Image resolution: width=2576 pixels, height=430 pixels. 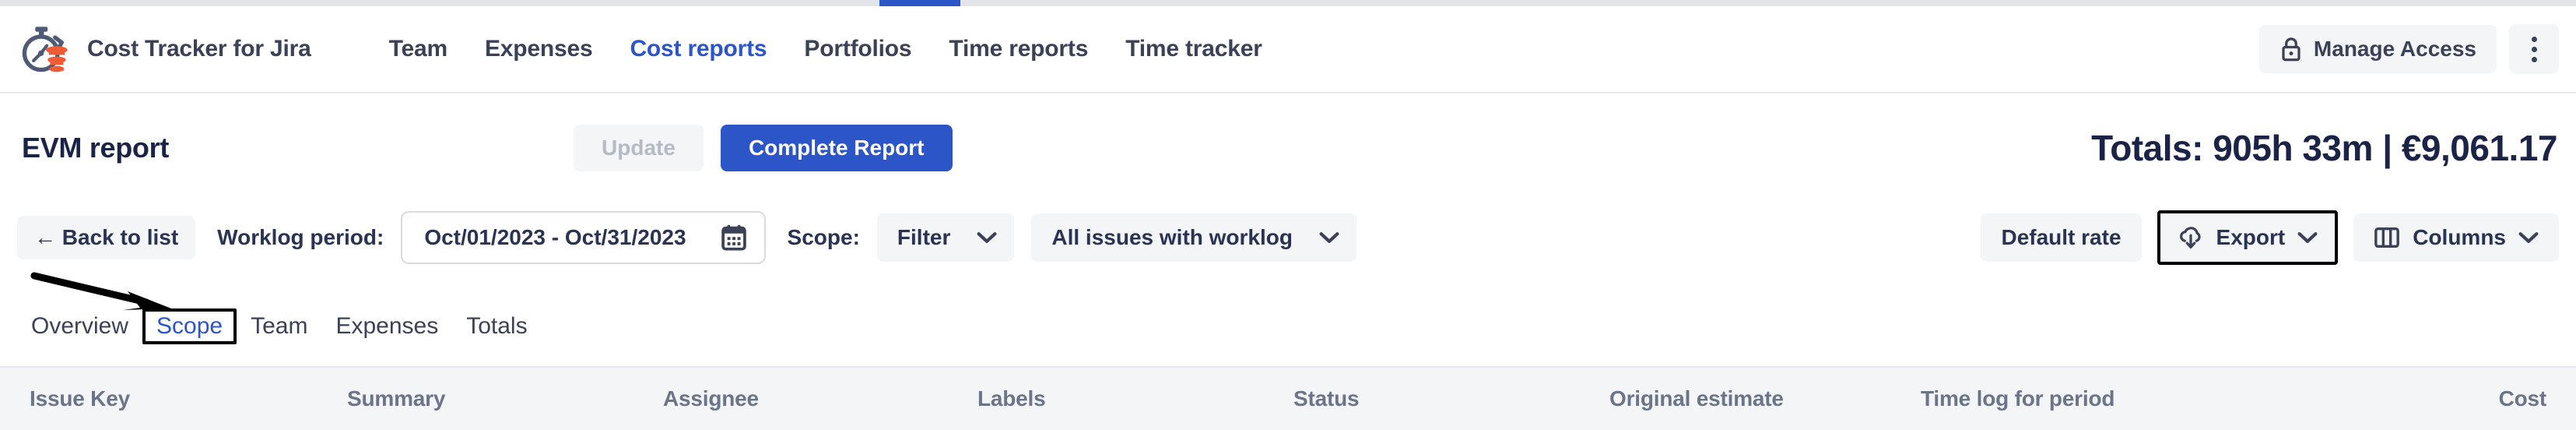 I want to click on filter-select: Filter, so click(x=946, y=237).